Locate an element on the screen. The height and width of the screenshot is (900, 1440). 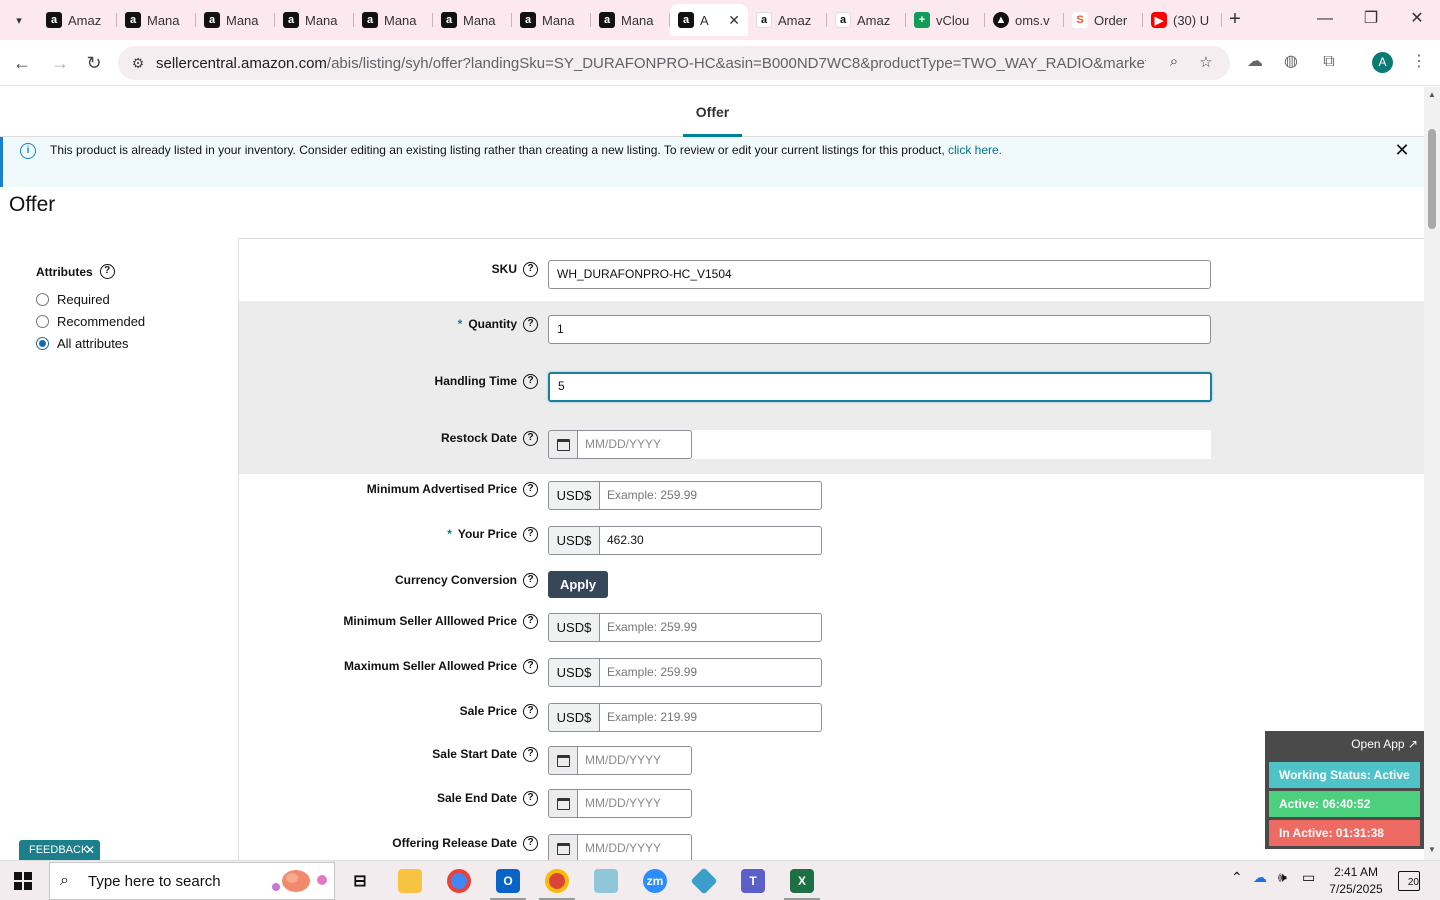
task-view-icon: ⊟ is located at coordinates (360, 881).